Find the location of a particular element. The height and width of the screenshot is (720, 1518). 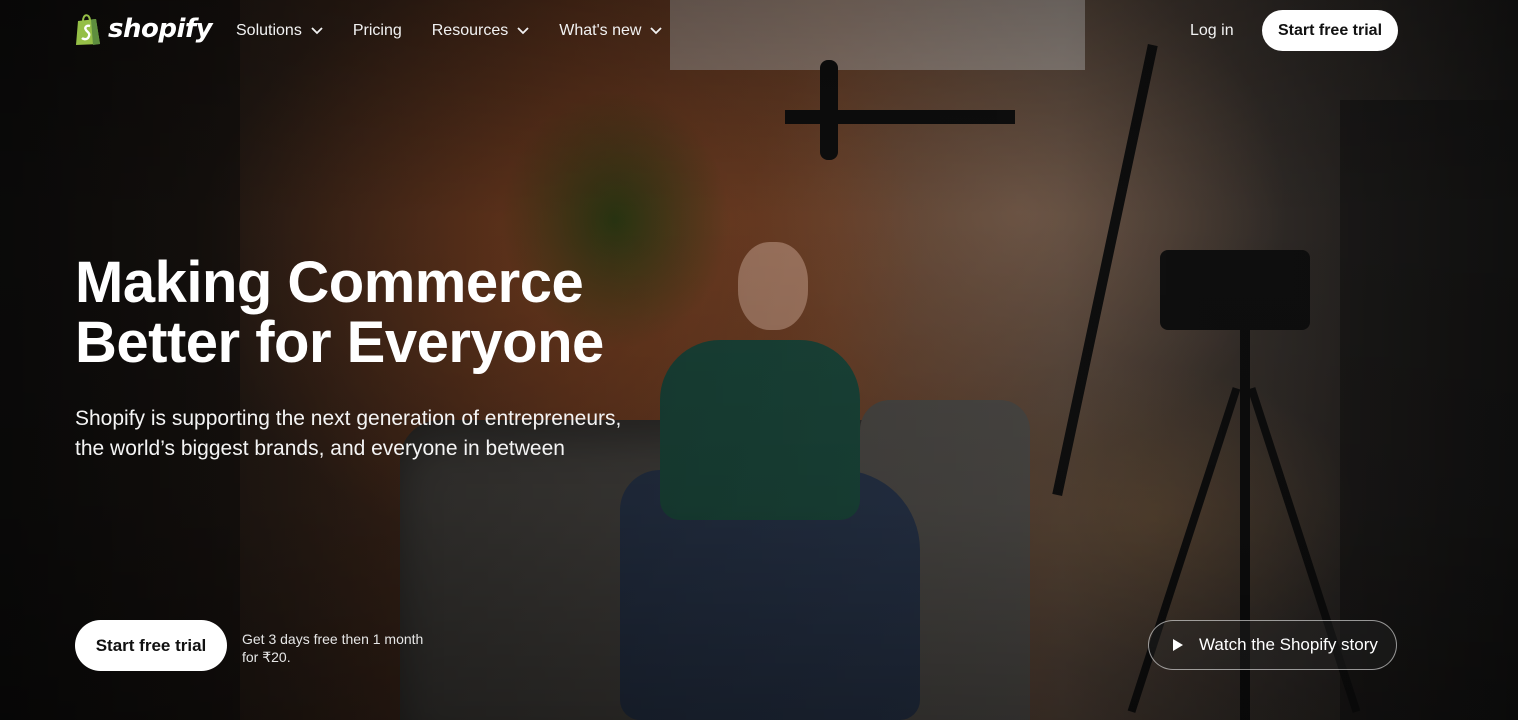

nav-item-label: Resources is located at coordinates (470, 30).